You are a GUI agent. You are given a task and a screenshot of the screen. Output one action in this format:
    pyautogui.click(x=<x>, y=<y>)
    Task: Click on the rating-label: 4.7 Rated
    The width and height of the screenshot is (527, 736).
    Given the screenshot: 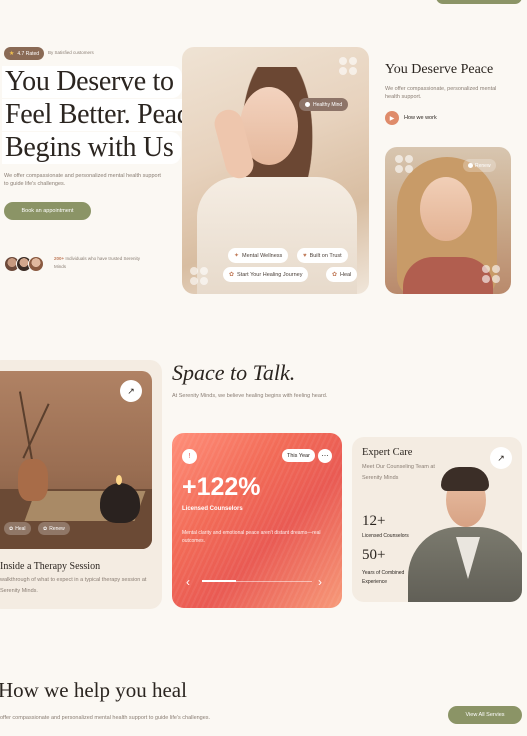 What is the action you would take?
    pyautogui.click(x=28, y=53)
    